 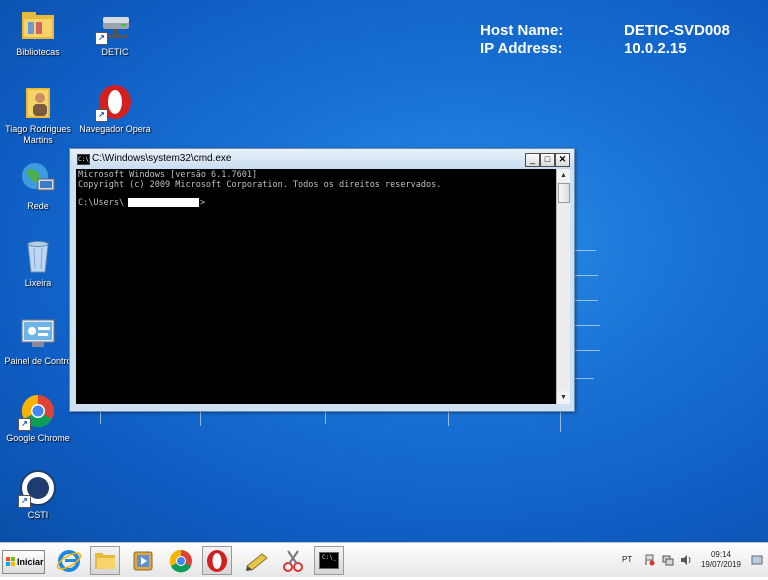 What do you see at coordinates (532, 160) in the screenshot?
I see `minimize-button: _` at bounding box center [532, 160].